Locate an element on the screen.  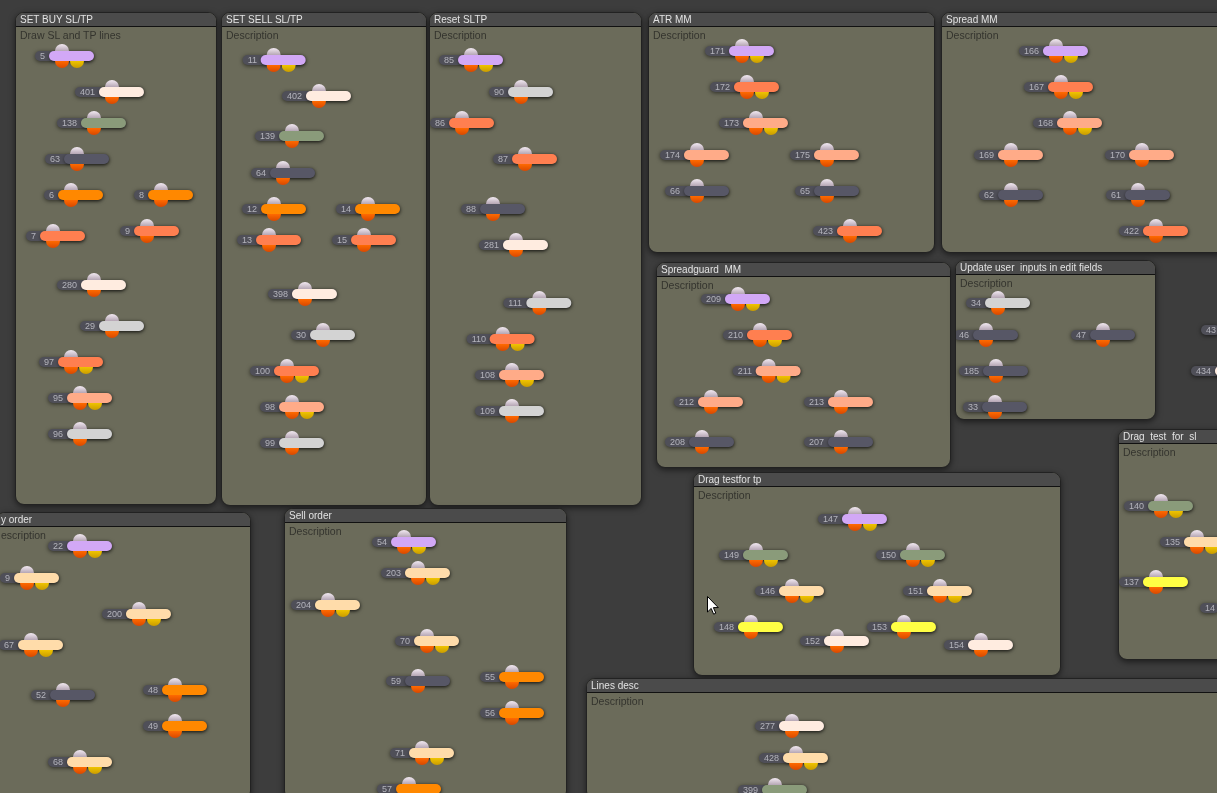
group-title: Drag test for sl is located at coordinates (1168, 437).